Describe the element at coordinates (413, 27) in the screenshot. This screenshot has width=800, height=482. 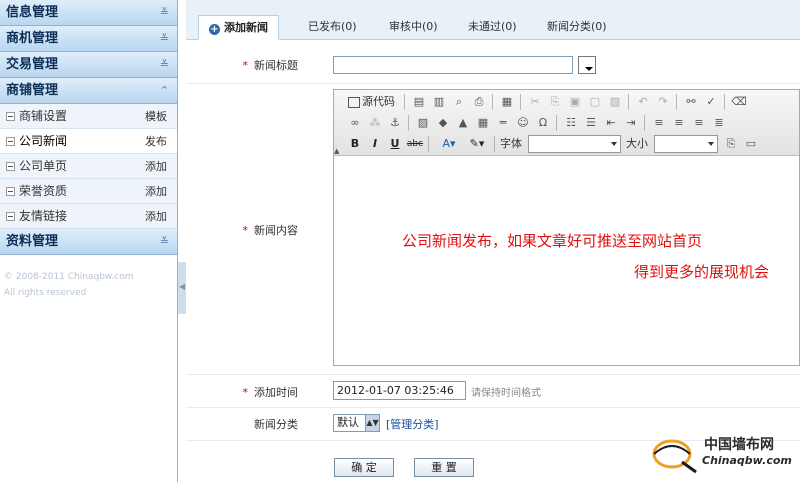
I see `tab-reviewing: 审核中(0)` at that location.